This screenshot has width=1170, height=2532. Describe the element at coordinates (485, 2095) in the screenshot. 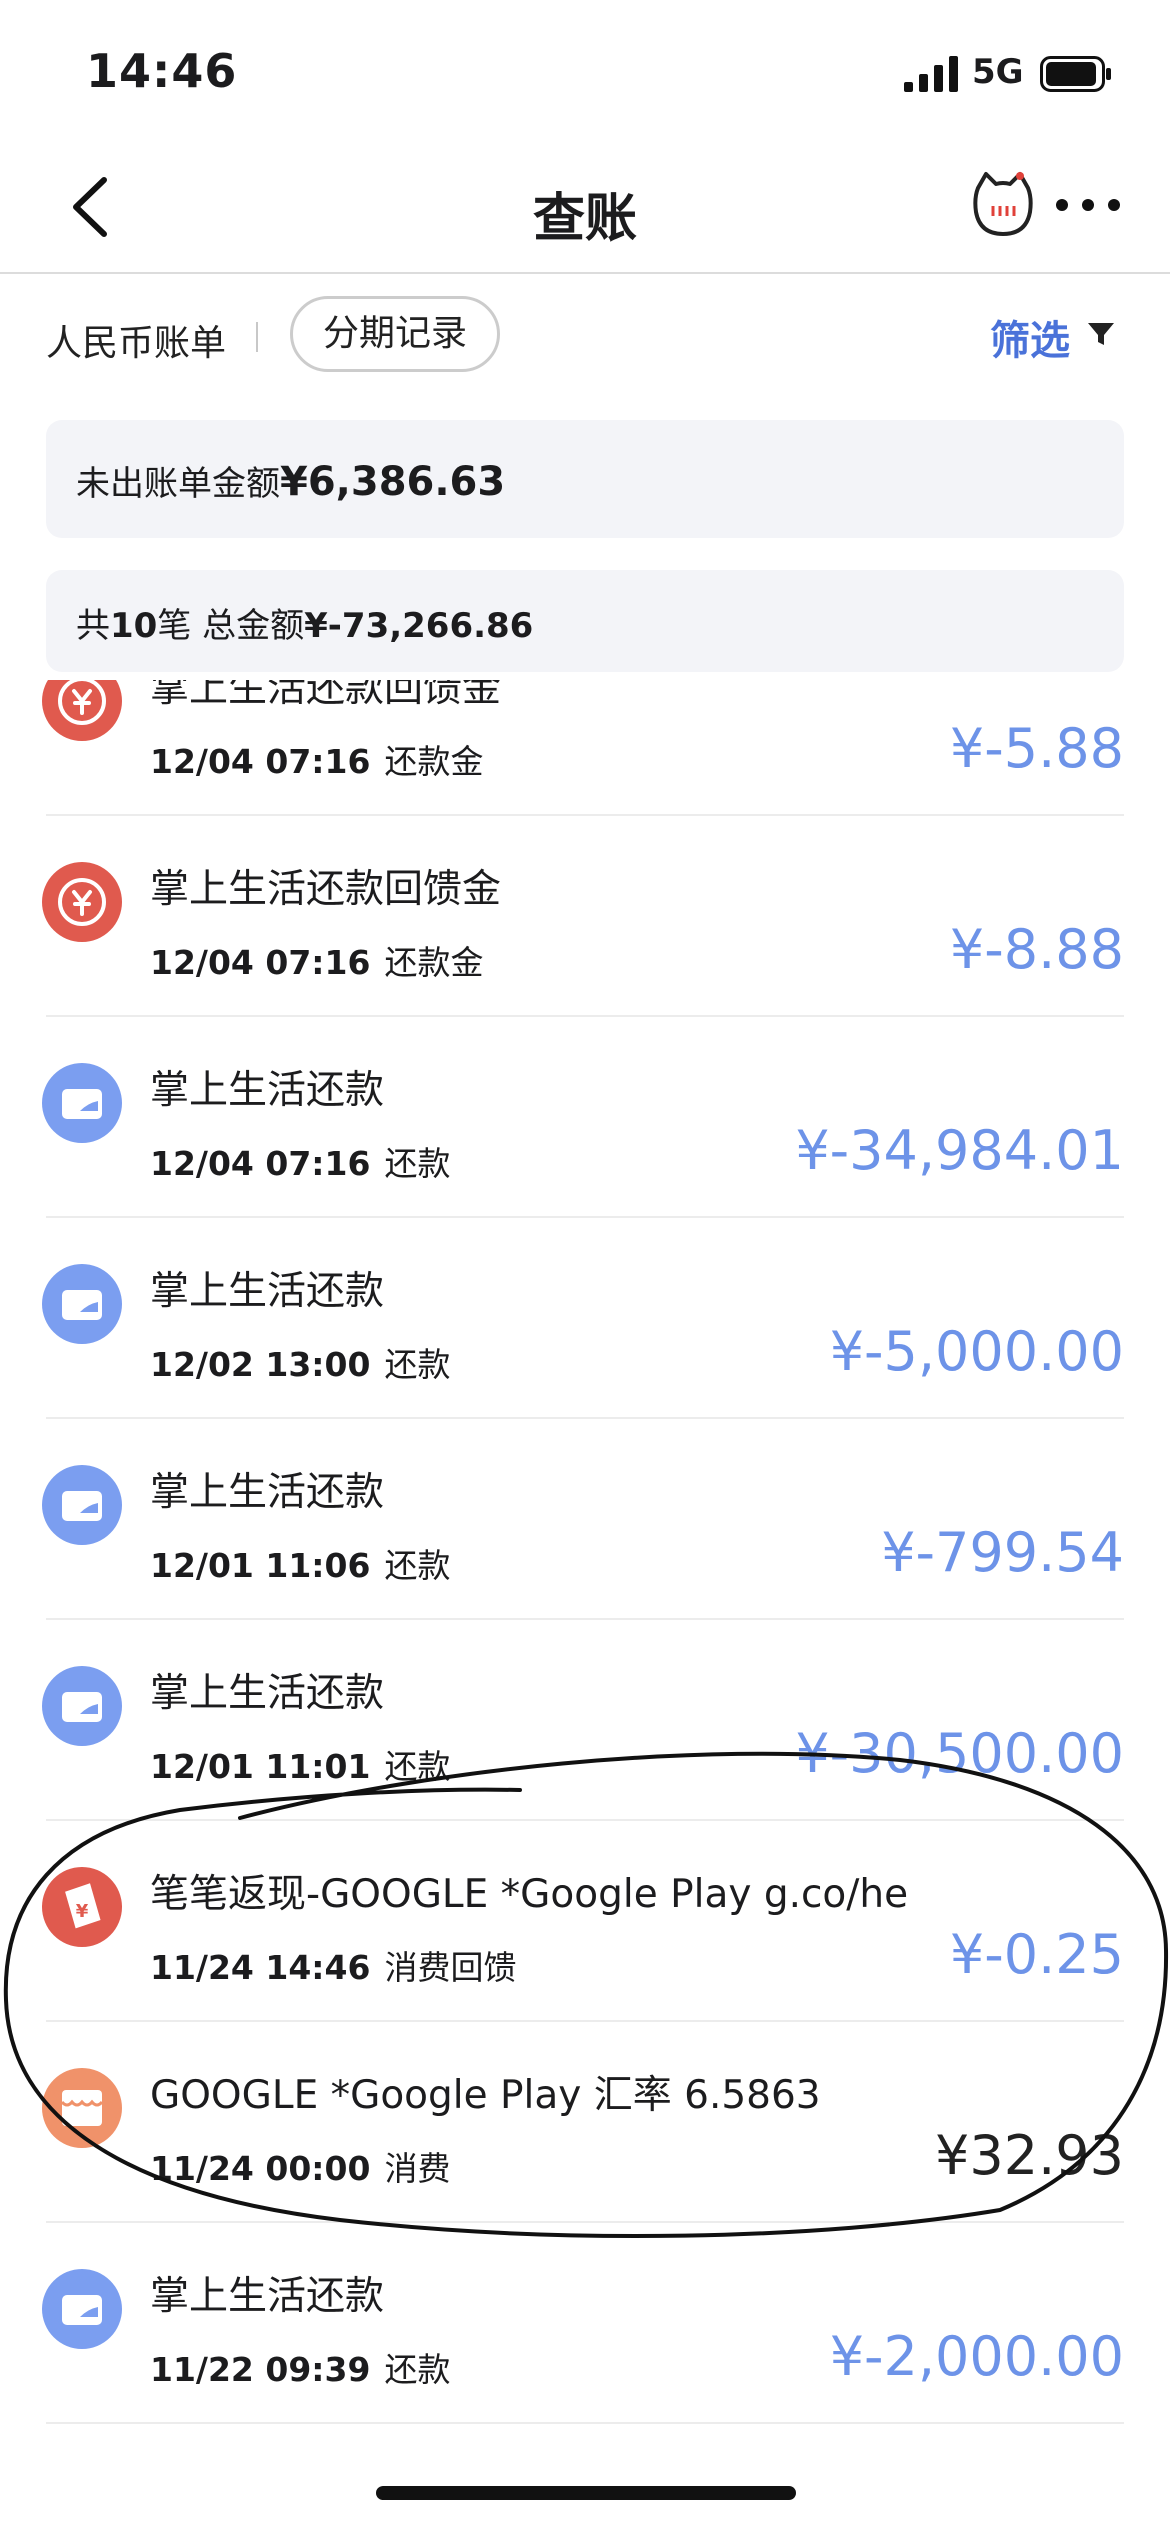

I see `transaction-title: GOOGLE *Google Play 汇率 6.5863` at that location.